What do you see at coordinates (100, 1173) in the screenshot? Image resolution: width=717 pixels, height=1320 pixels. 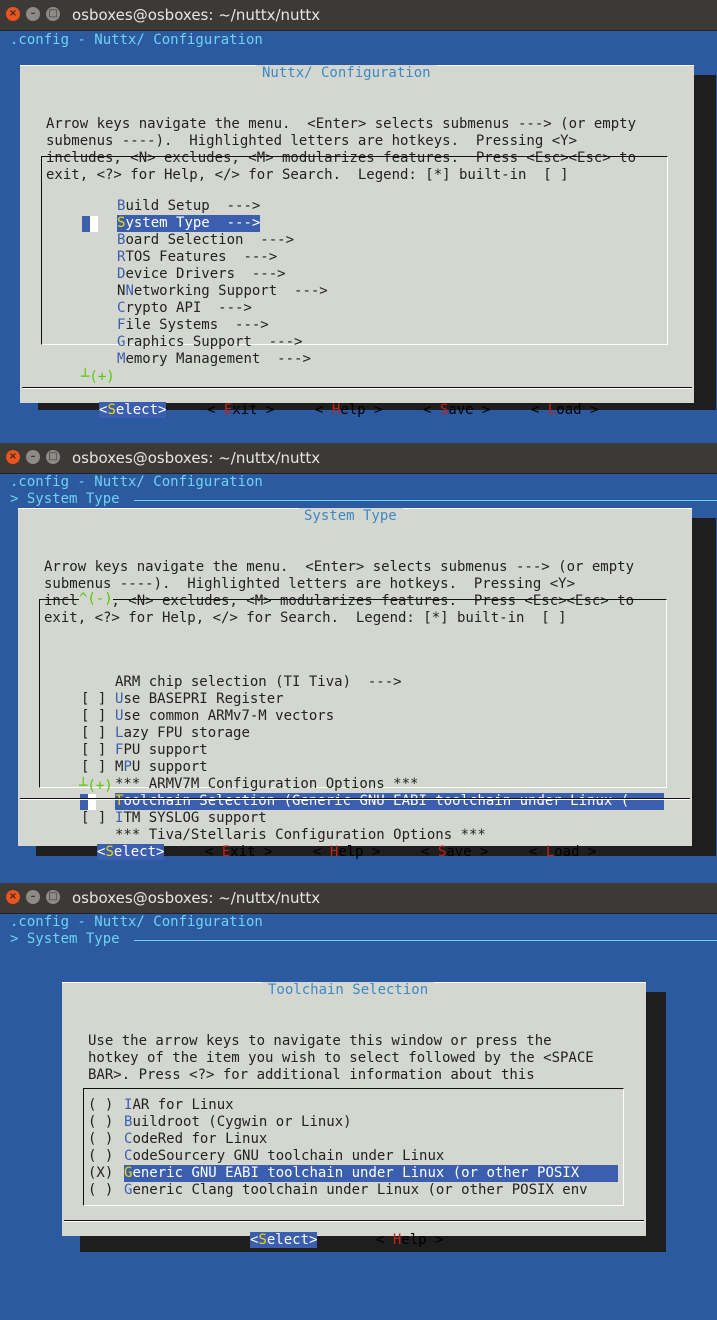 I see `checkbox-indicator: (X)` at bounding box center [100, 1173].